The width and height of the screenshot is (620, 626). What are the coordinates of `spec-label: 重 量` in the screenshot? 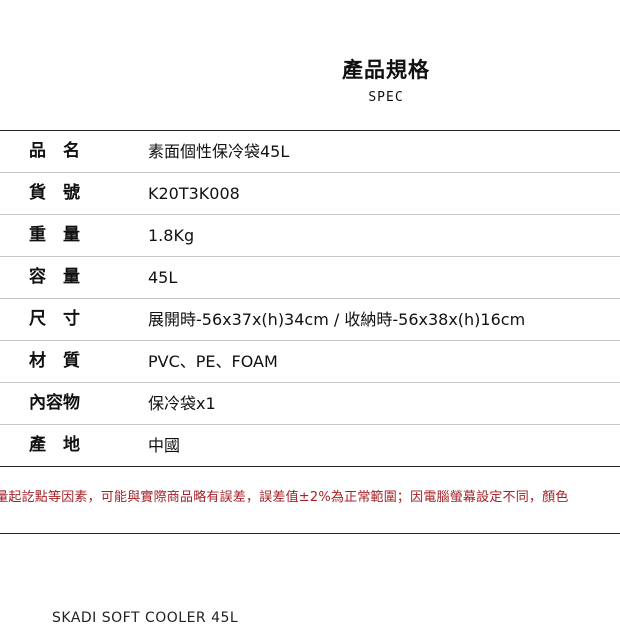 It's located at (54, 235).